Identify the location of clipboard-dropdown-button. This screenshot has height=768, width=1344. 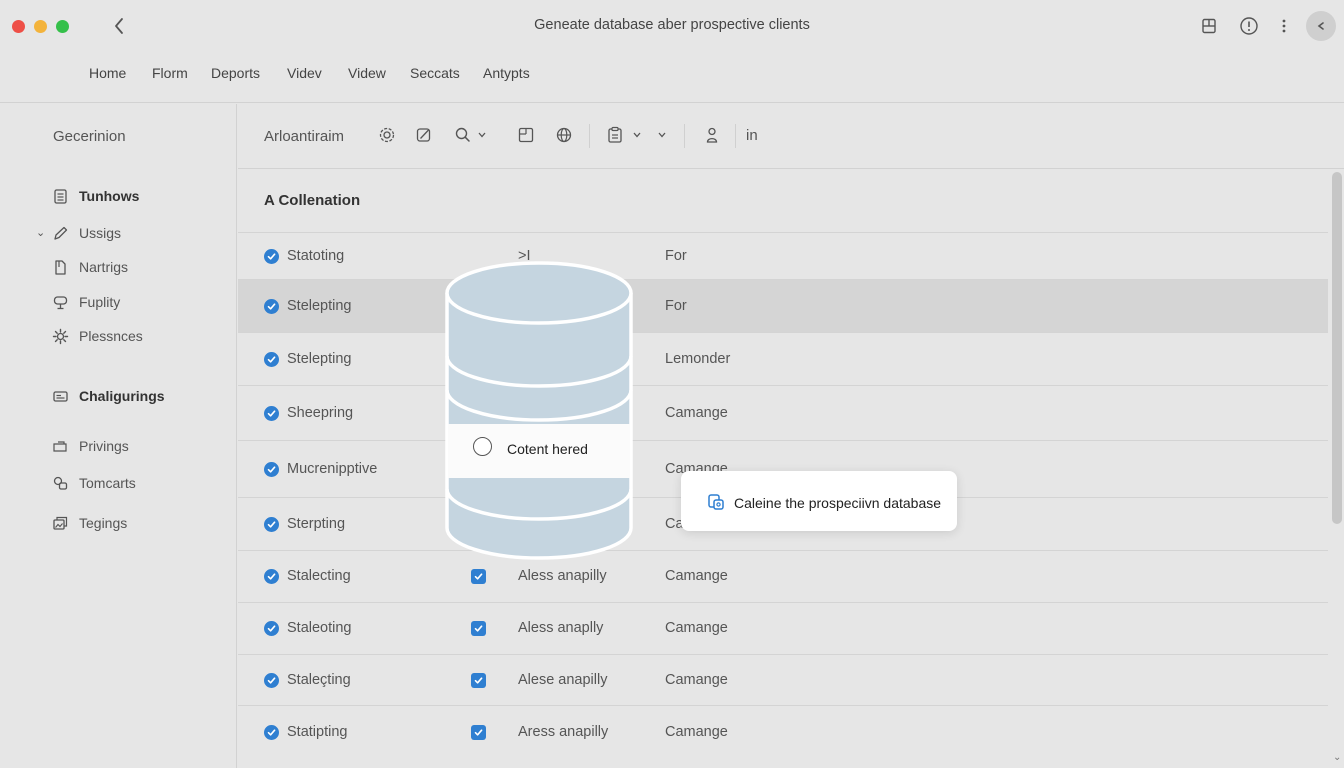
(637, 135).